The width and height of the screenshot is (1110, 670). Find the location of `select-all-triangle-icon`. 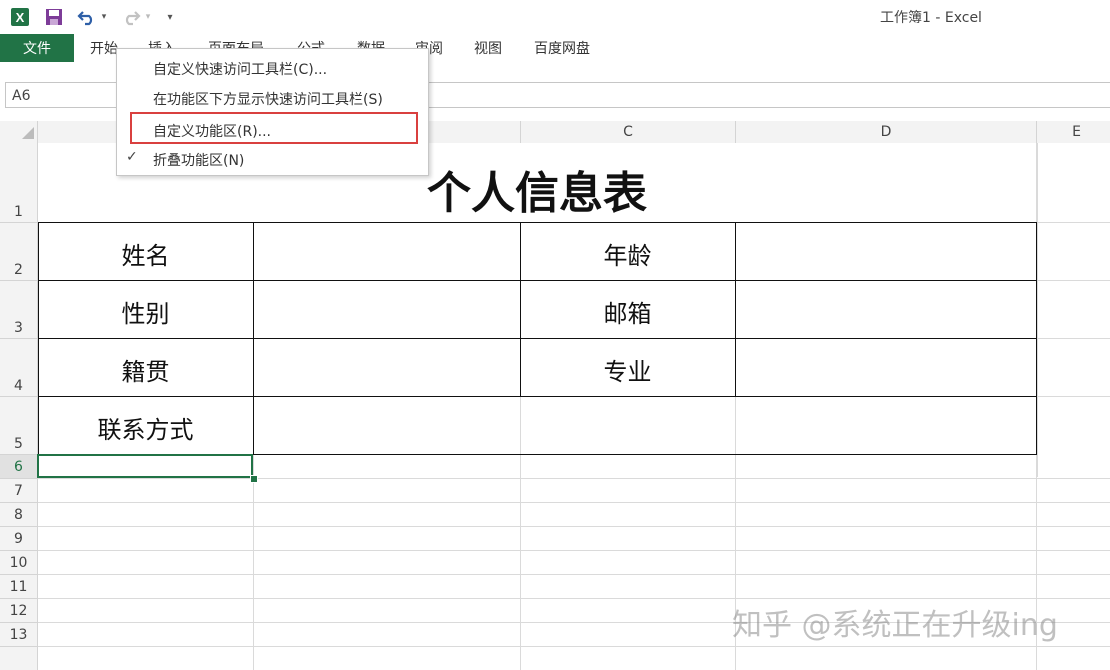

select-all-triangle-icon is located at coordinates (28, 133).